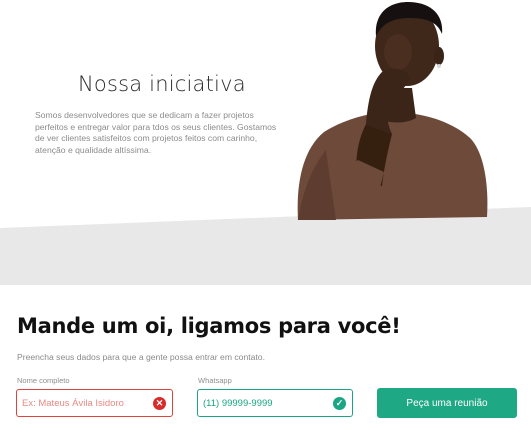 This screenshot has height=442, width=531. Describe the element at coordinates (159, 403) in the screenshot. I see `close-circle-icon: ✕` at that location.